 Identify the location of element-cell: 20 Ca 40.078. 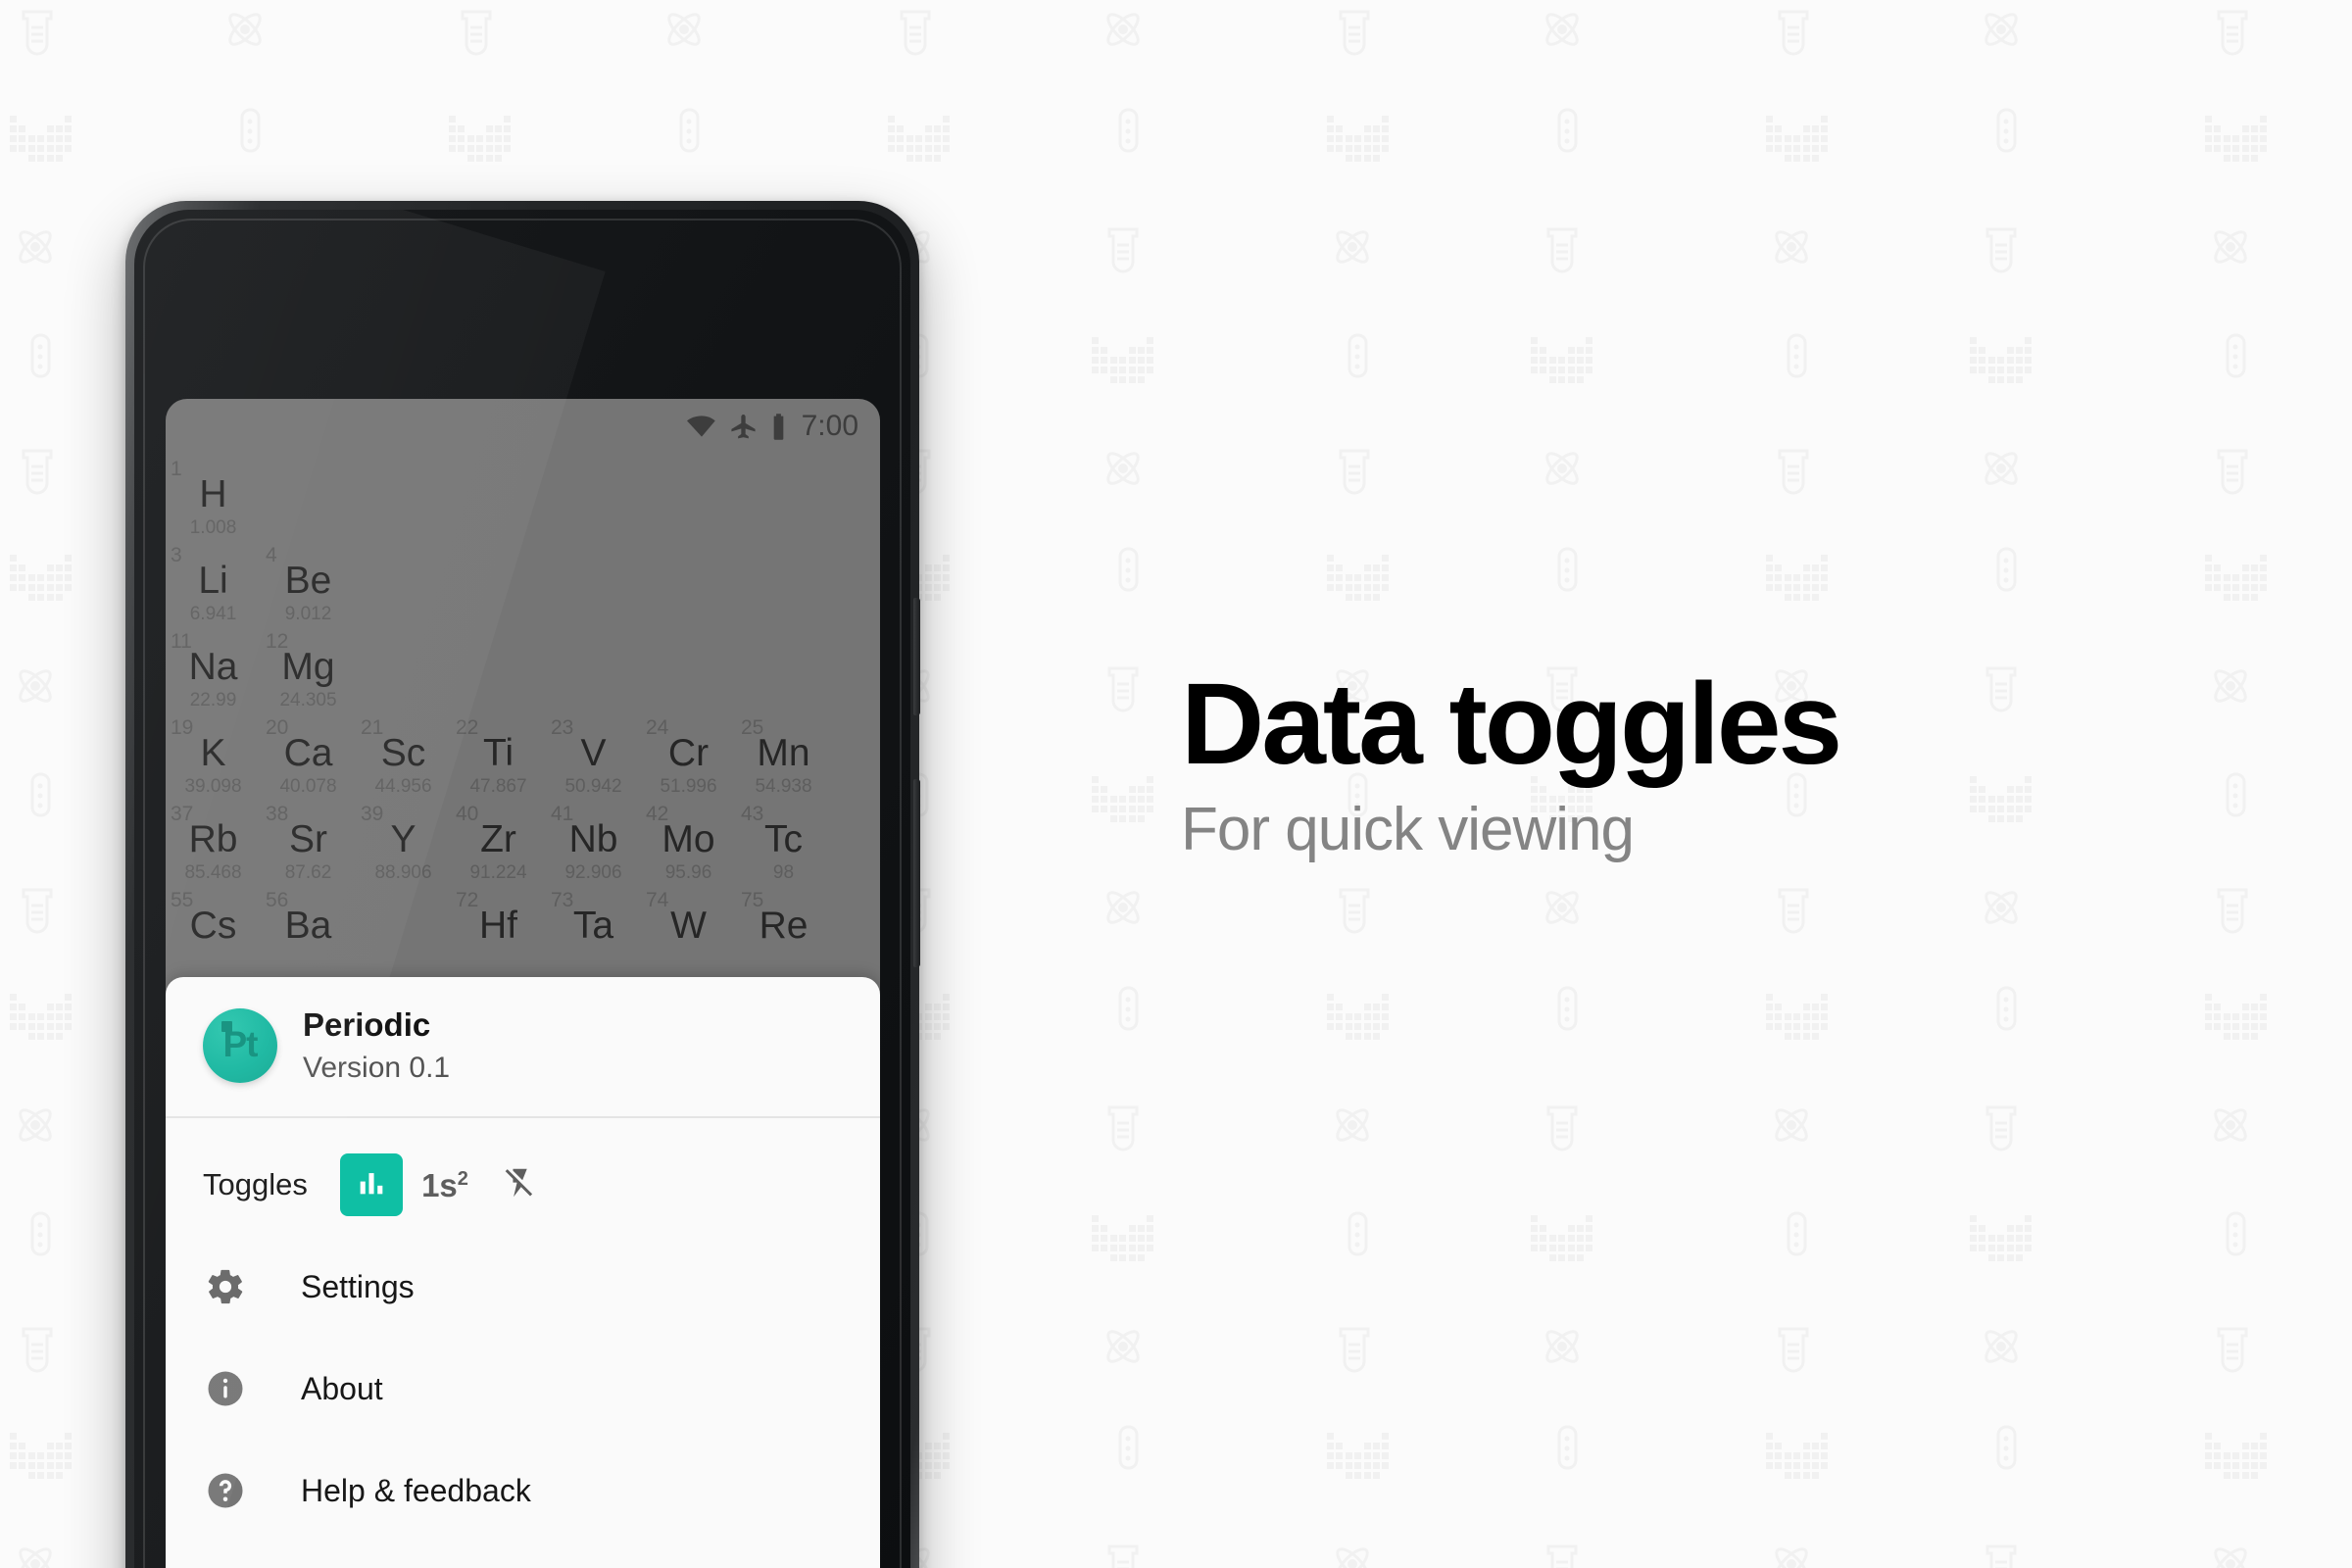
(308, 755).